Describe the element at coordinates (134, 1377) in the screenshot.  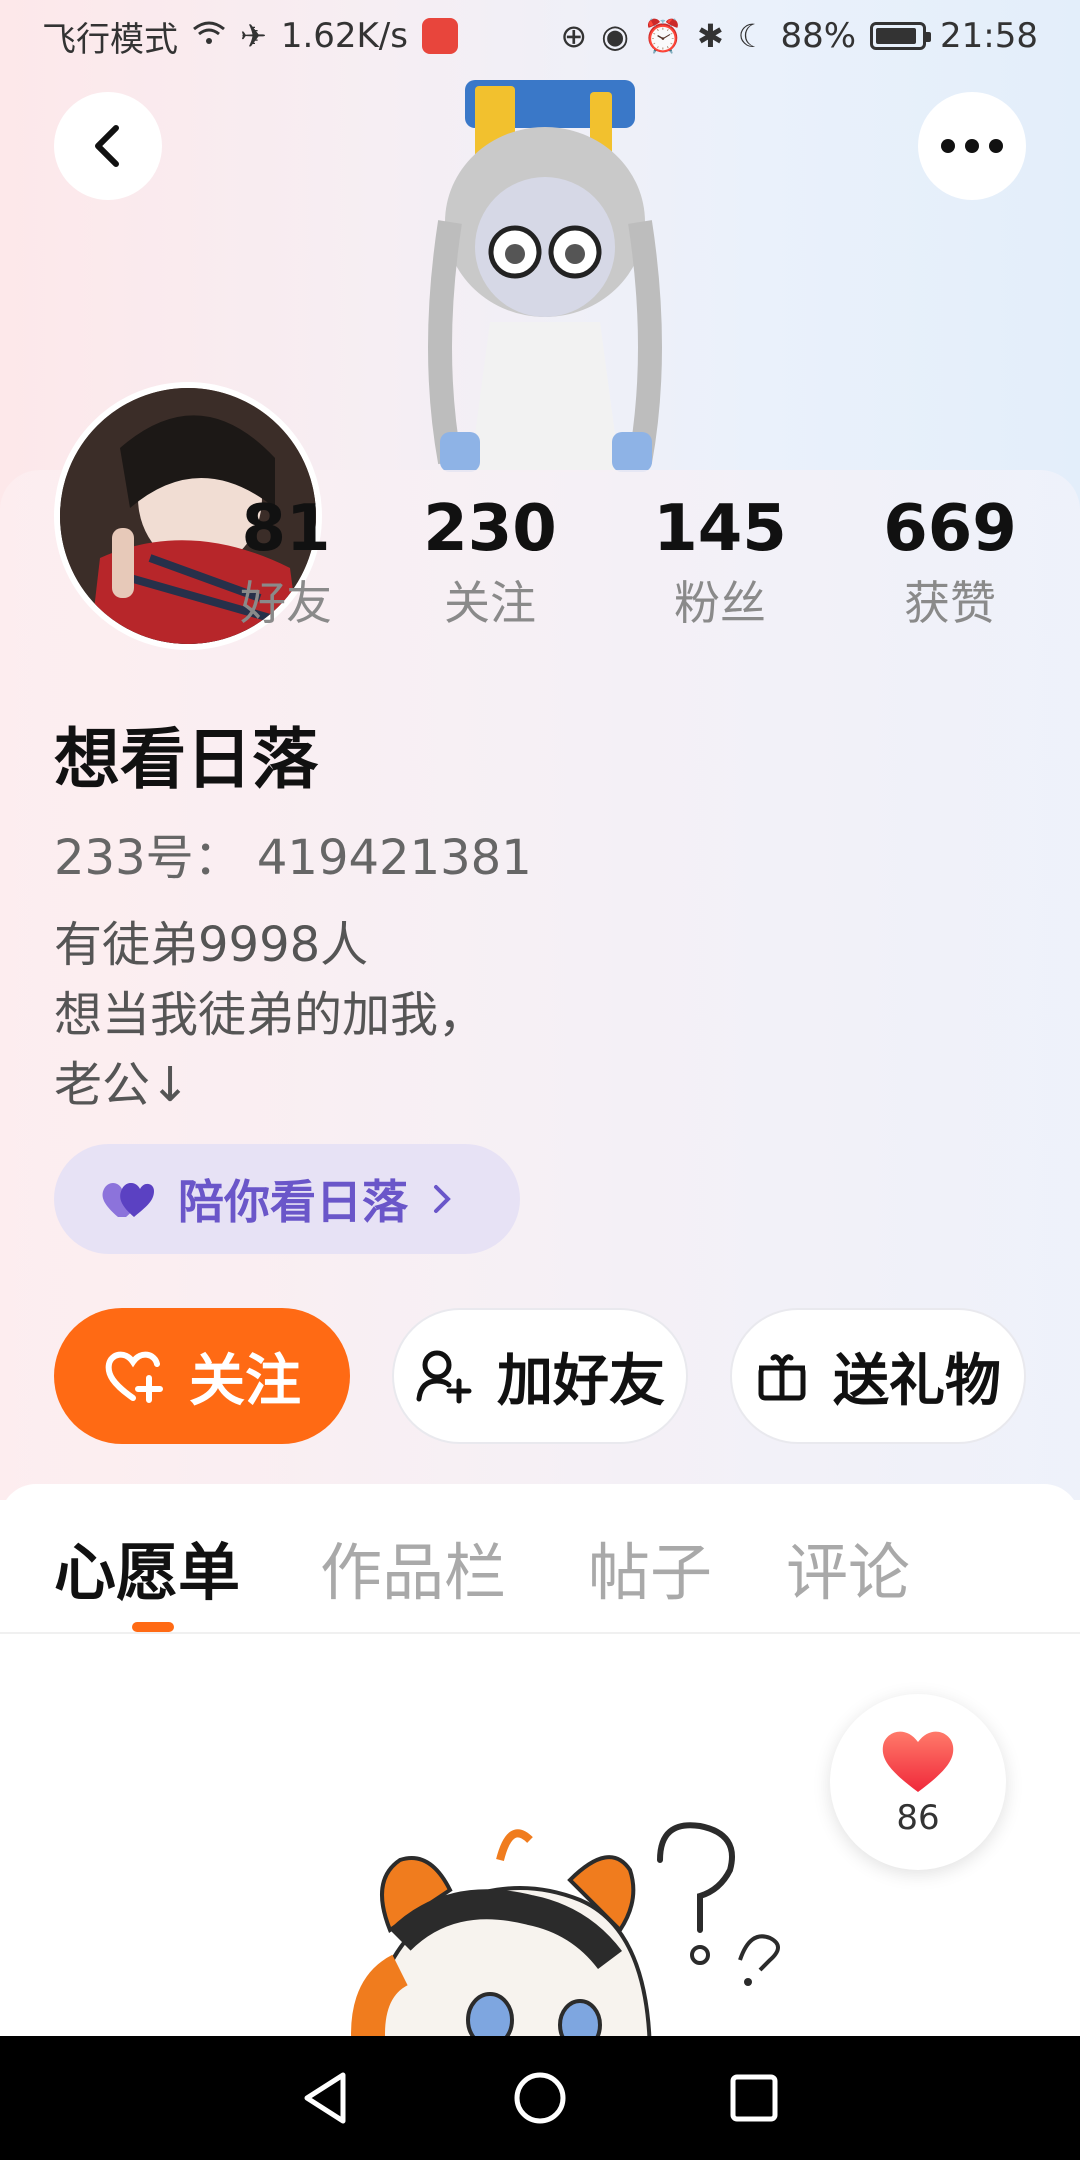
I see `heart-plus-icon` at that location.